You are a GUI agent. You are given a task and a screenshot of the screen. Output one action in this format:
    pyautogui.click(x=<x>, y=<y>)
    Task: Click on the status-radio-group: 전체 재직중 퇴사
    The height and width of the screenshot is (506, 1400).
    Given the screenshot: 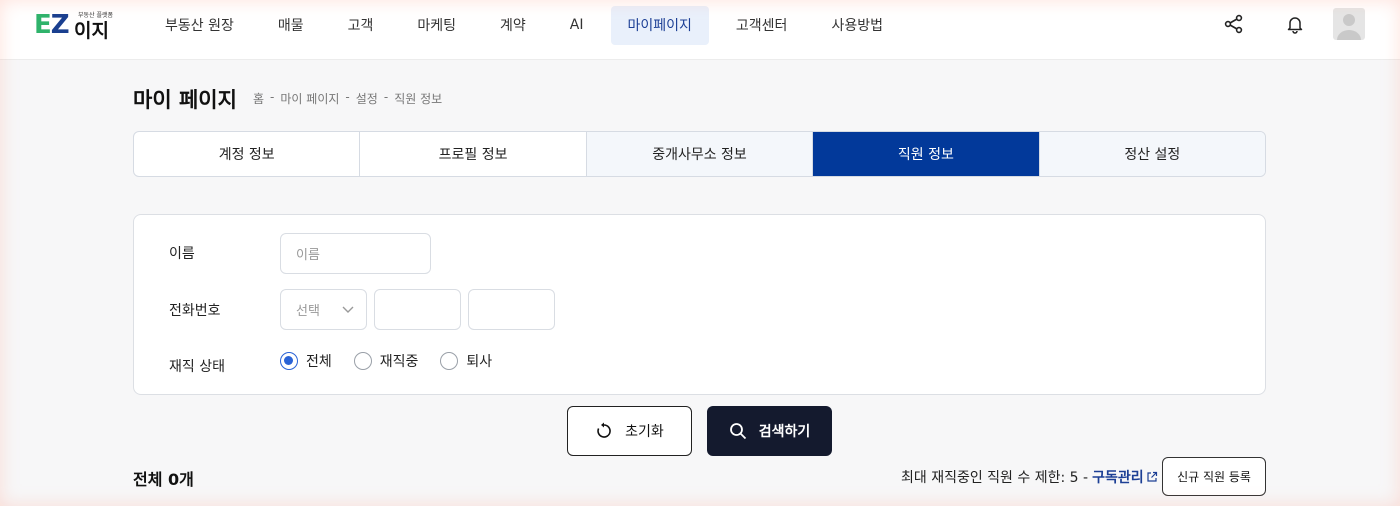 What is the action you would take?
    pyautogui.click(x=397, y=361)
    